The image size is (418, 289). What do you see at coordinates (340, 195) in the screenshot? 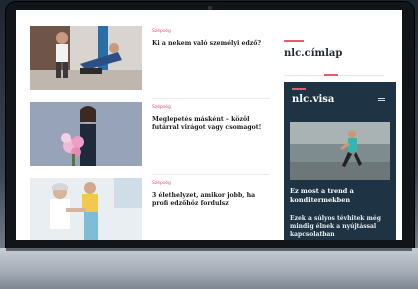
I see `promo-headline: Ez most a trend a konditermekben` at bounding box center [340, 195].